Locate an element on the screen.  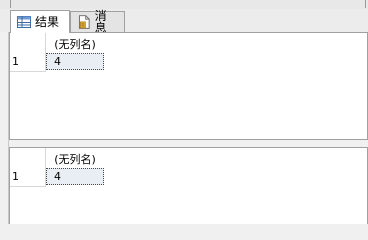
tab-messages: 消息 is located at coordinates (97, 22).